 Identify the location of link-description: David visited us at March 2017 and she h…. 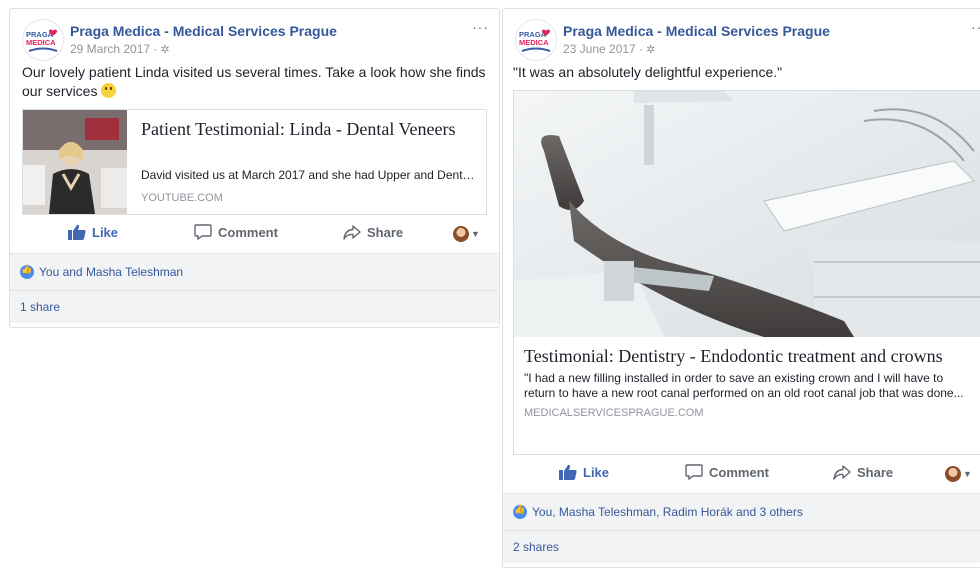
(309, 175).